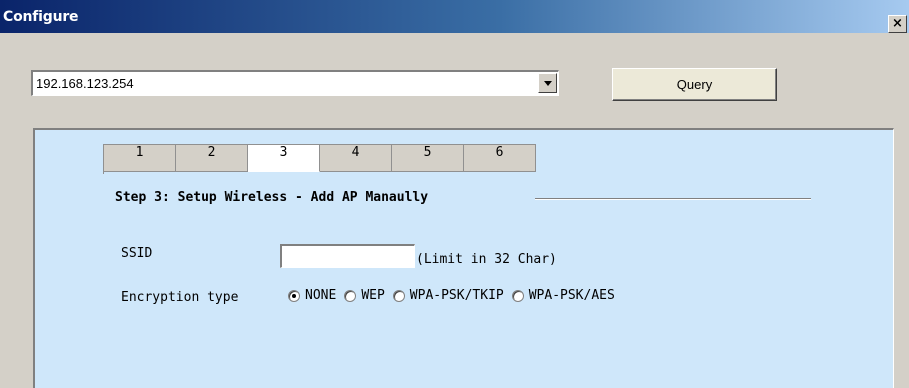  What do you see at coordinates (571, 295) in the screenshot?
I see `encryption-option-label: WPA-PSK/AES` at bounding box center [571, 295].